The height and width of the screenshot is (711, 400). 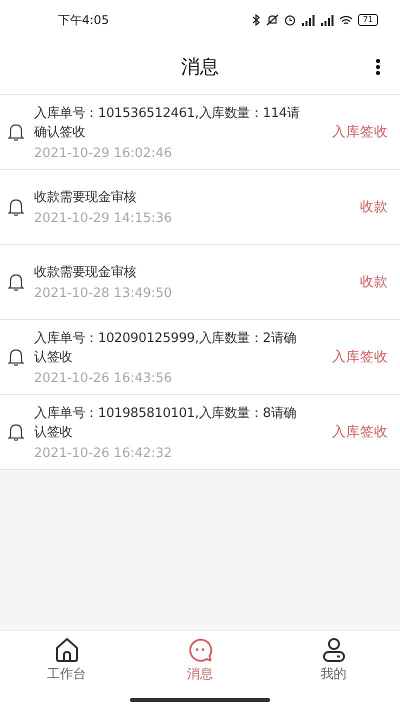 I want to click on status-time: 下午4:05, so click(x=83, y=20).